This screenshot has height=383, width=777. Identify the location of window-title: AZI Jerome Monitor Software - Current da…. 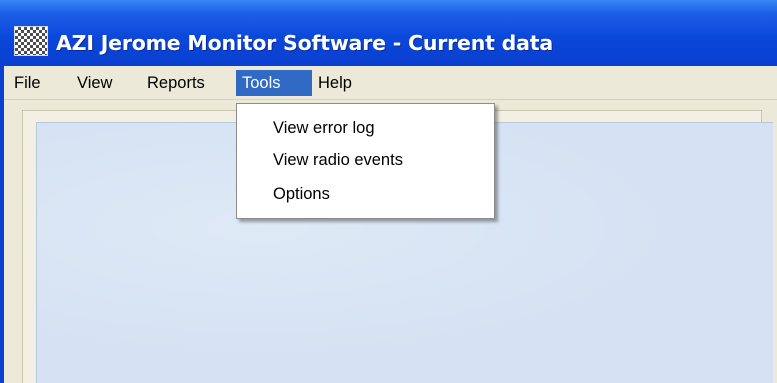
(305, 43).